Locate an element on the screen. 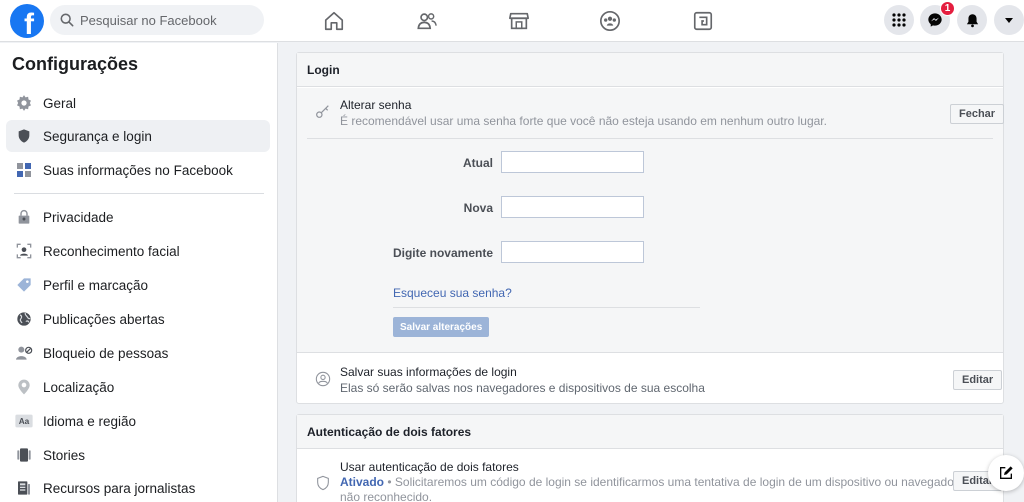  messenger-button: 1 is located at coordinates (937, 18).